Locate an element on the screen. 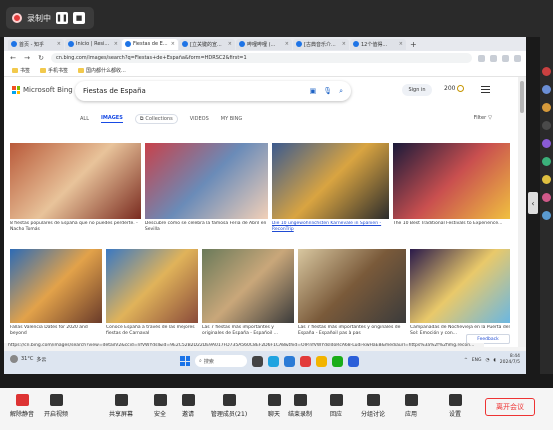 The image size is (553, 430). browser-tab: [古典音乐介... × is located at coordinates (321, 44).